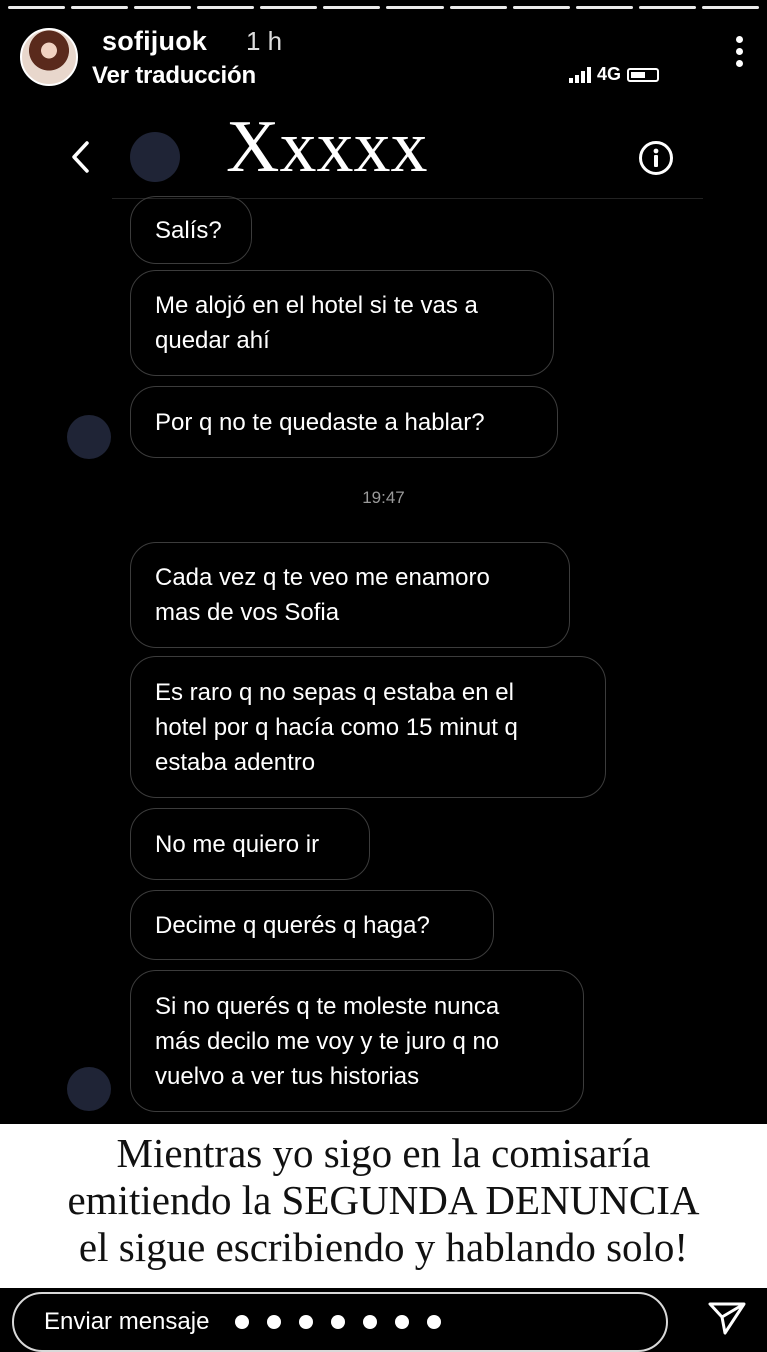  Describe the element at coordinates (739, 53) in the screenshot. I see `vertical-ellipsis-icon` at that location.